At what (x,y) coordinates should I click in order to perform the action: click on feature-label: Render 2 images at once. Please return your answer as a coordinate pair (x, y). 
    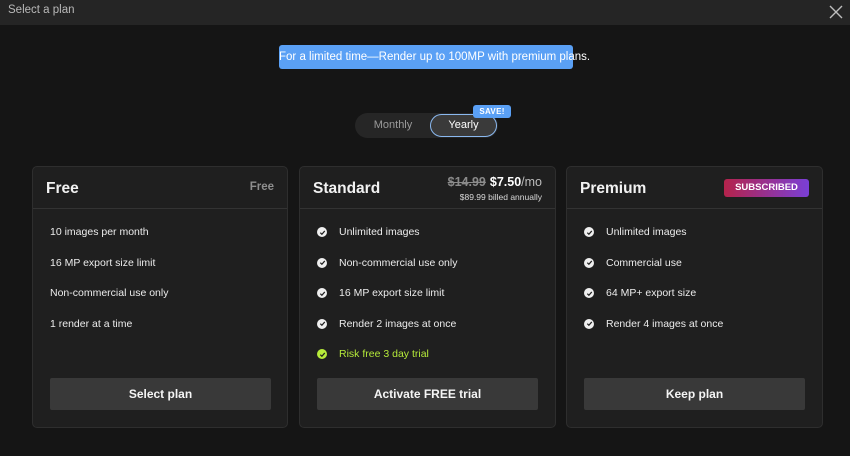
    Looking at the image, I should click on (398, 323).